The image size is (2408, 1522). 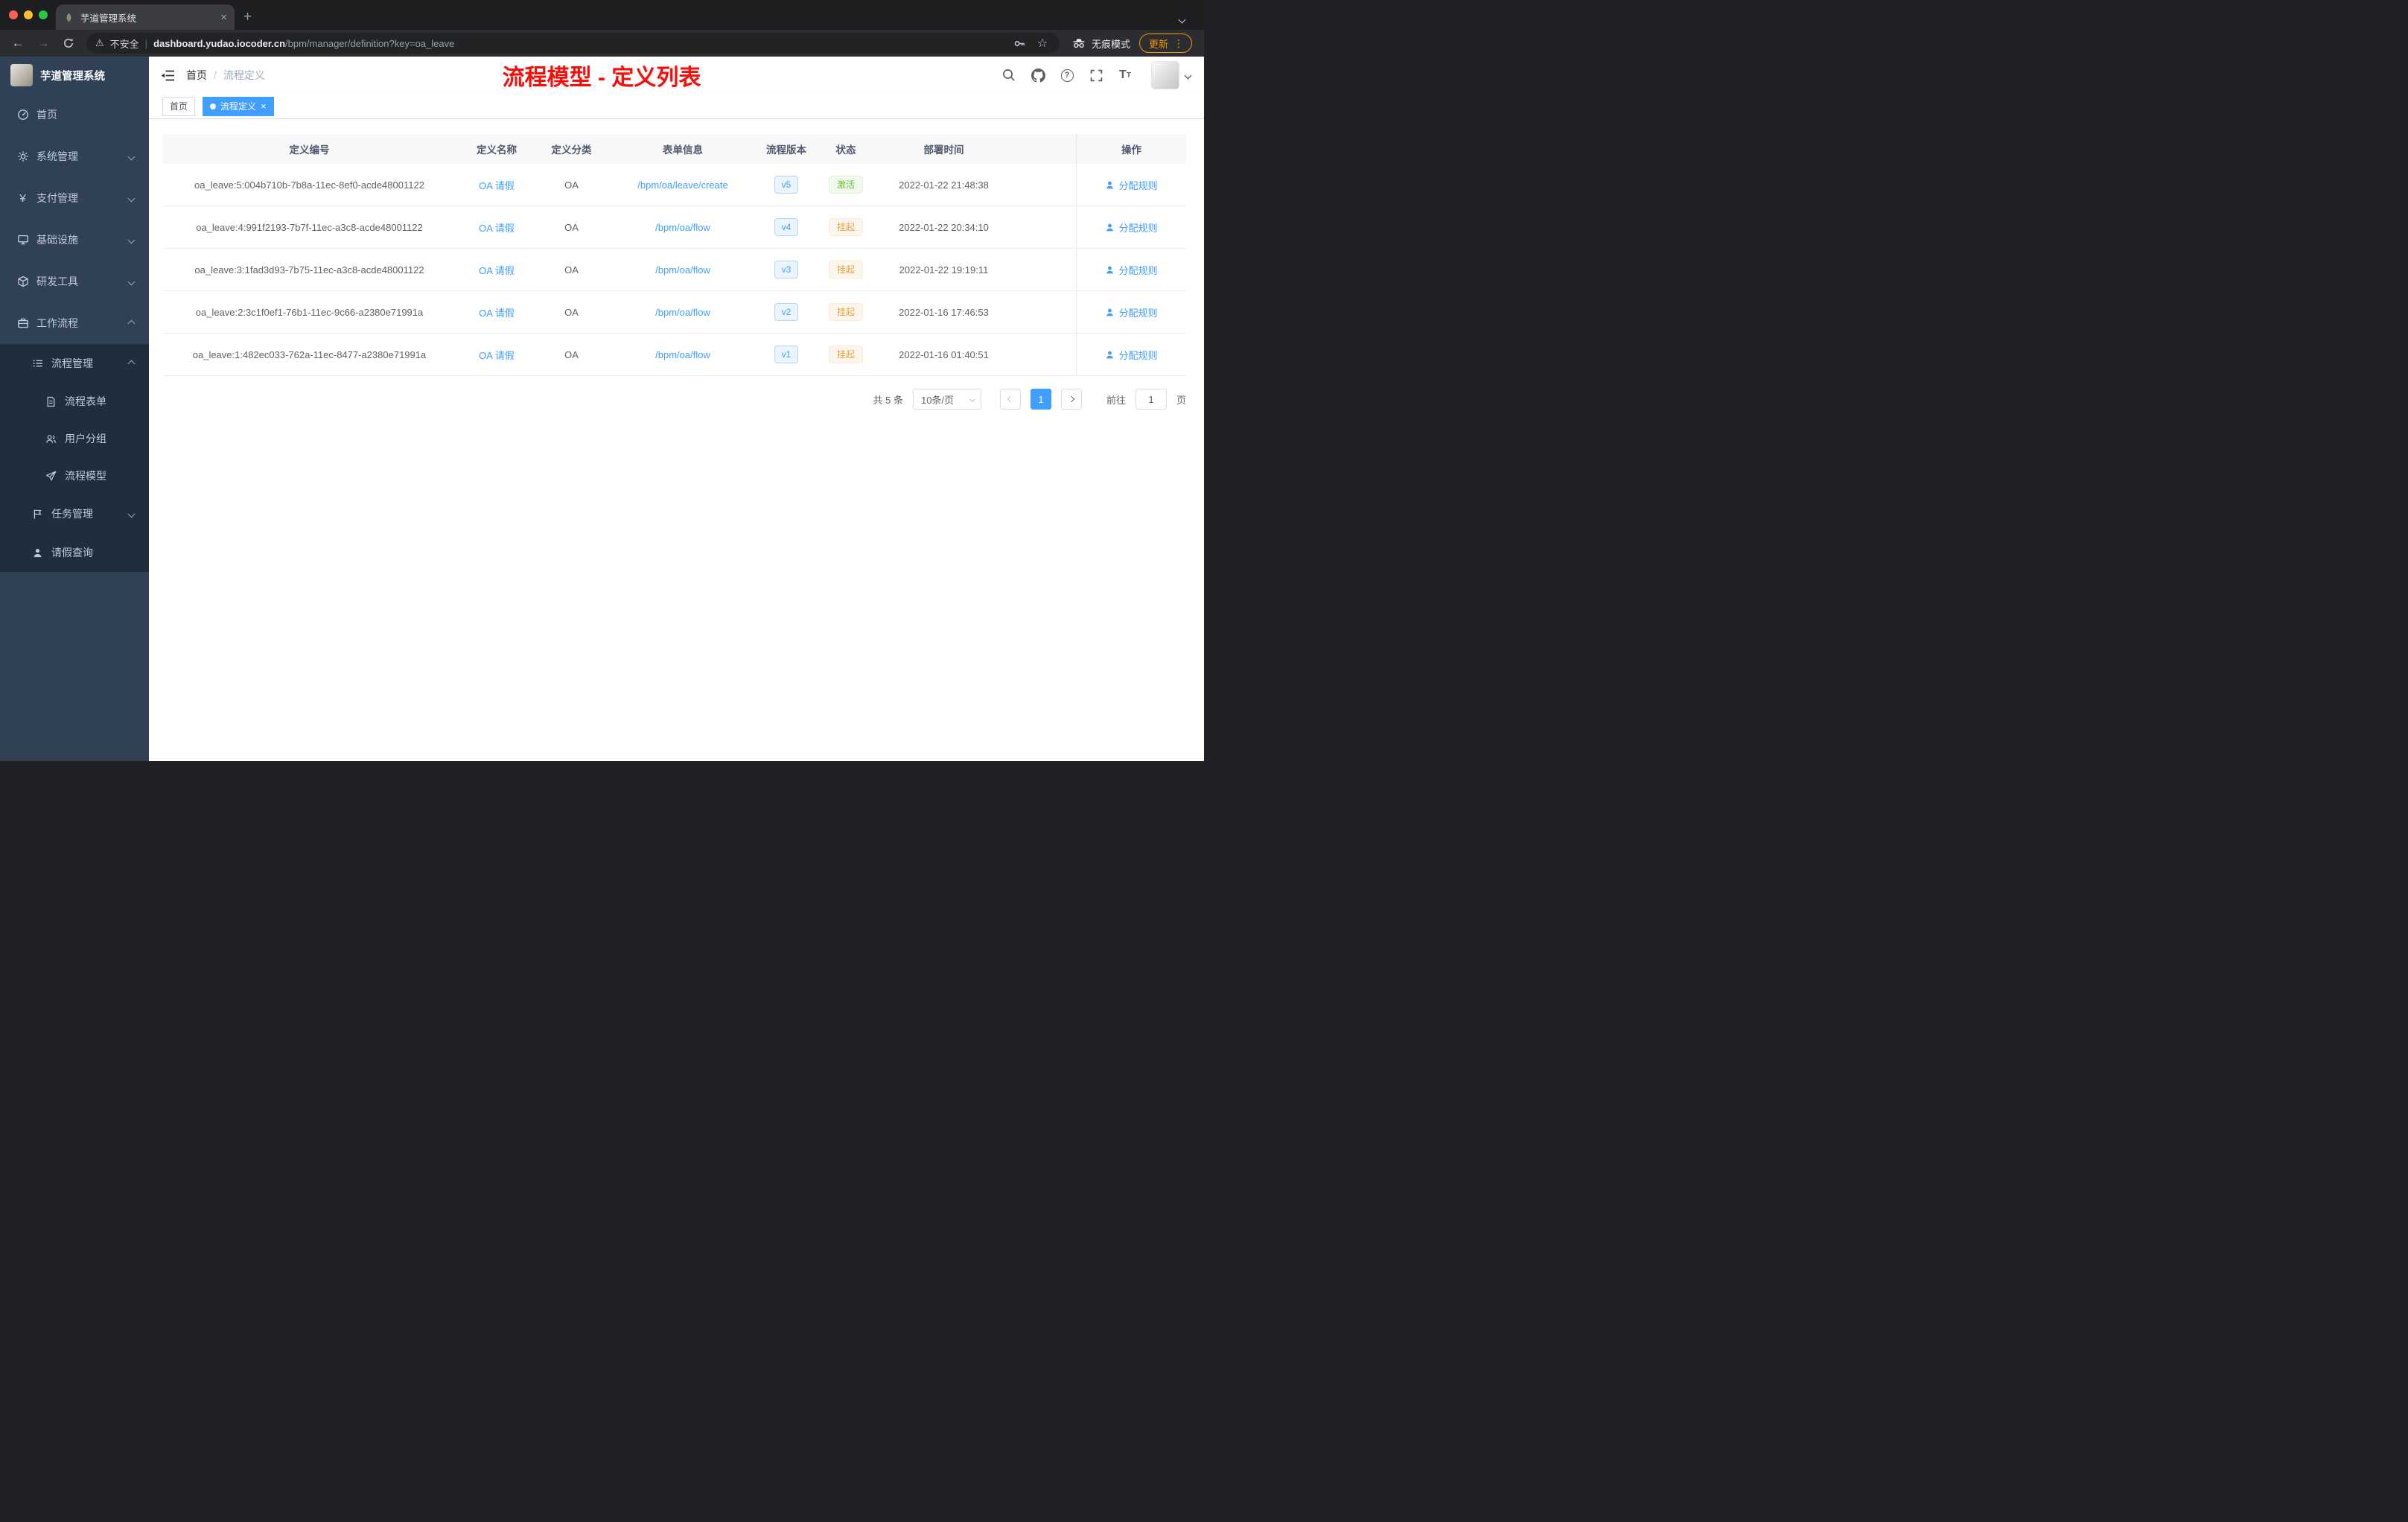 What do you see at coordinates (22, 115) in the screenshot?
I see `dashboard-icon` at bounding box center [22, 115].